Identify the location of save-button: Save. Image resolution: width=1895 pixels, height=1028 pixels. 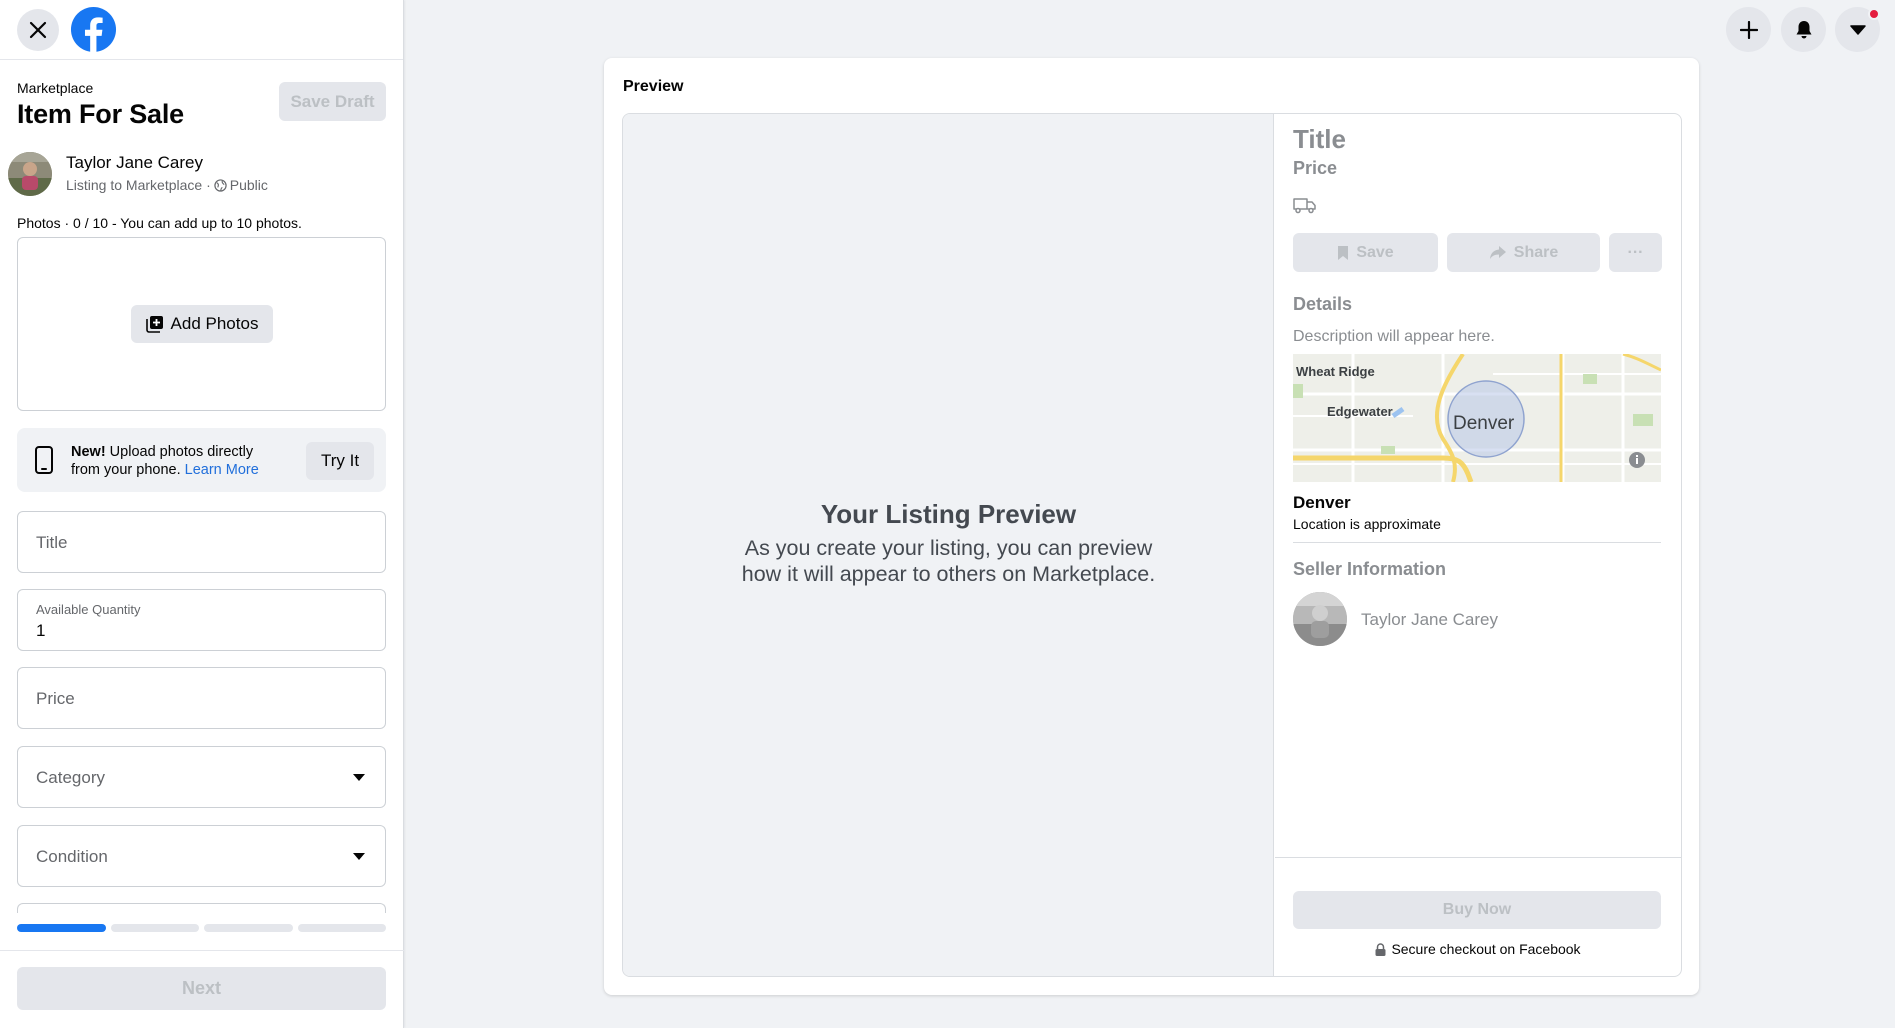
(1365, 252).